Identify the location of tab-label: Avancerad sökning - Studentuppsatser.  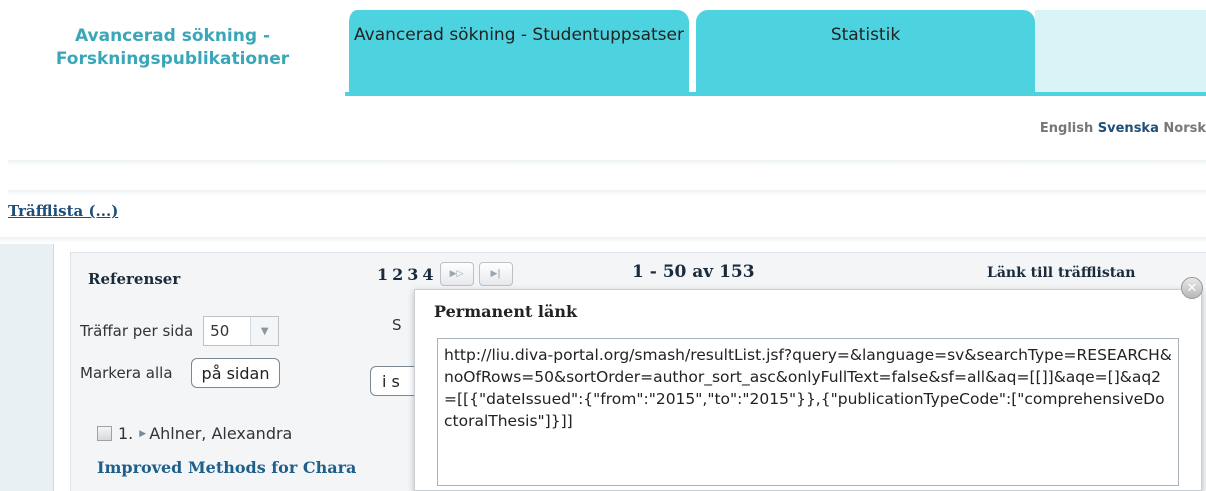
(519, 35).